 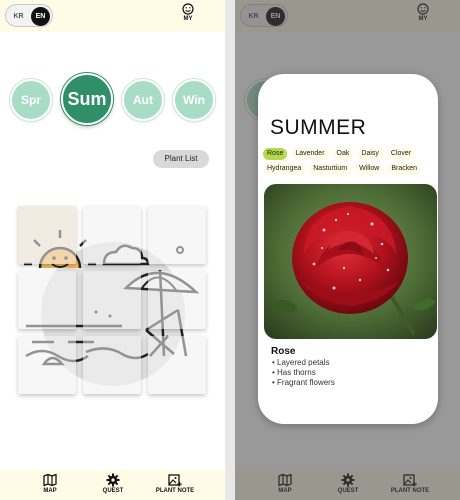 I want to click on lang-en-option: EN, so click(x=40, y=16).